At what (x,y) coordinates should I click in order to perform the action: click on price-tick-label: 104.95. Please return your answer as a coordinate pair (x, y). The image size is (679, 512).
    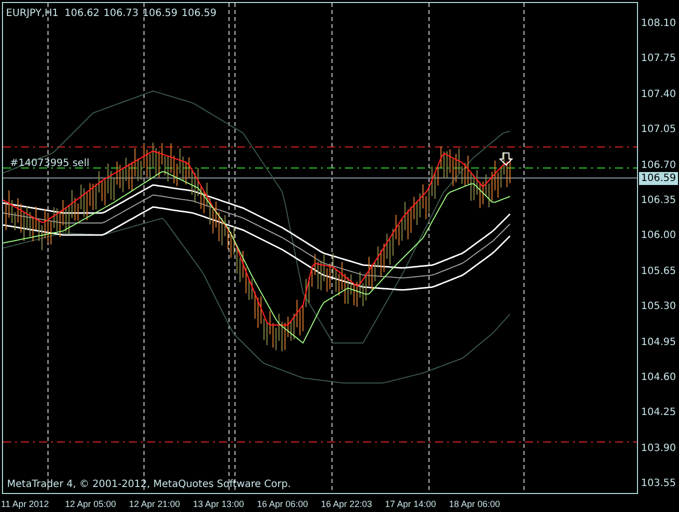
    Looking at the image, I should click on (658, 343).